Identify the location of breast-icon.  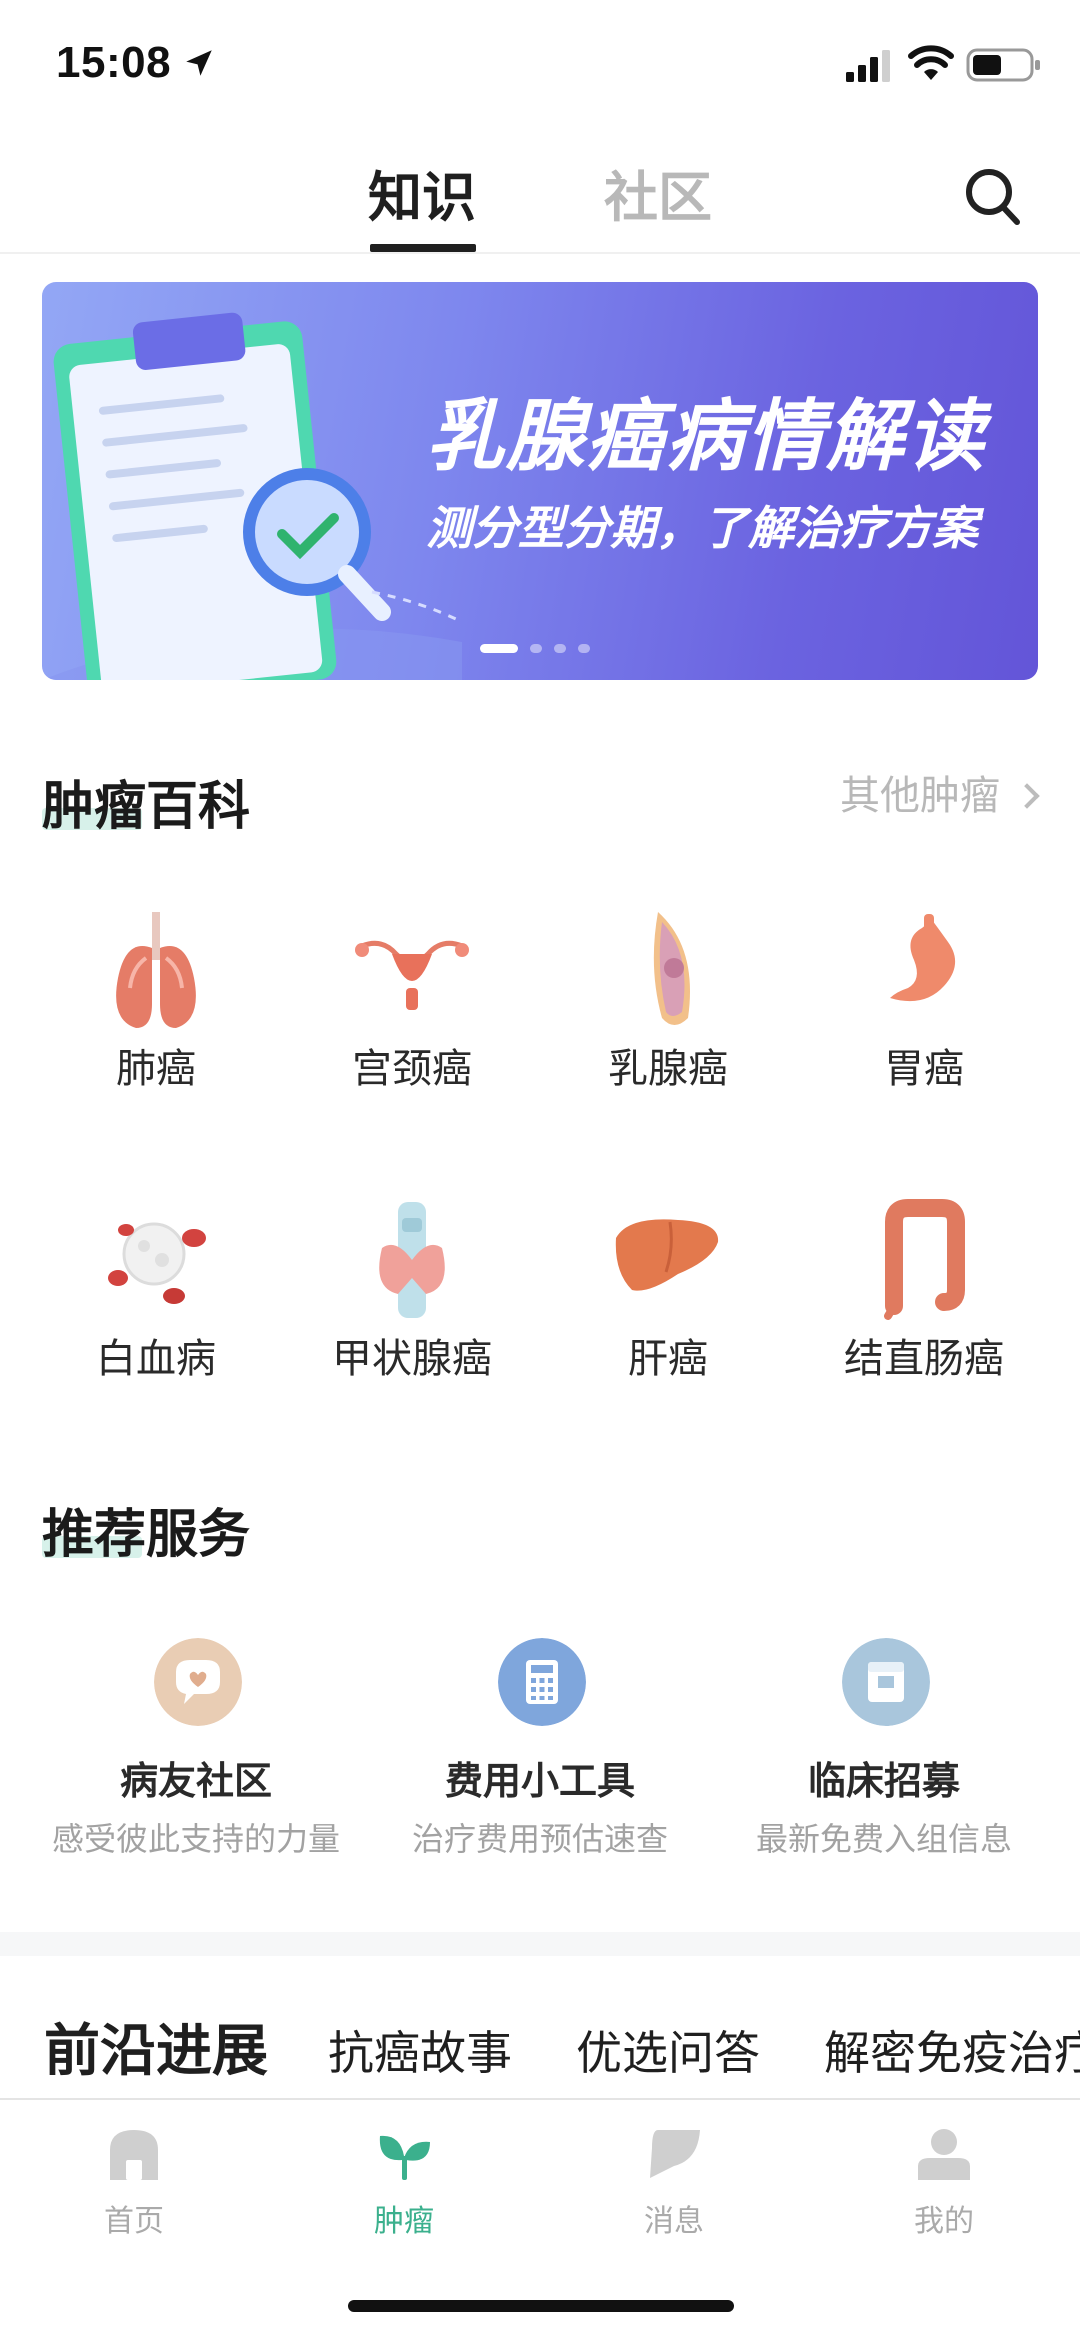
(671, 968).